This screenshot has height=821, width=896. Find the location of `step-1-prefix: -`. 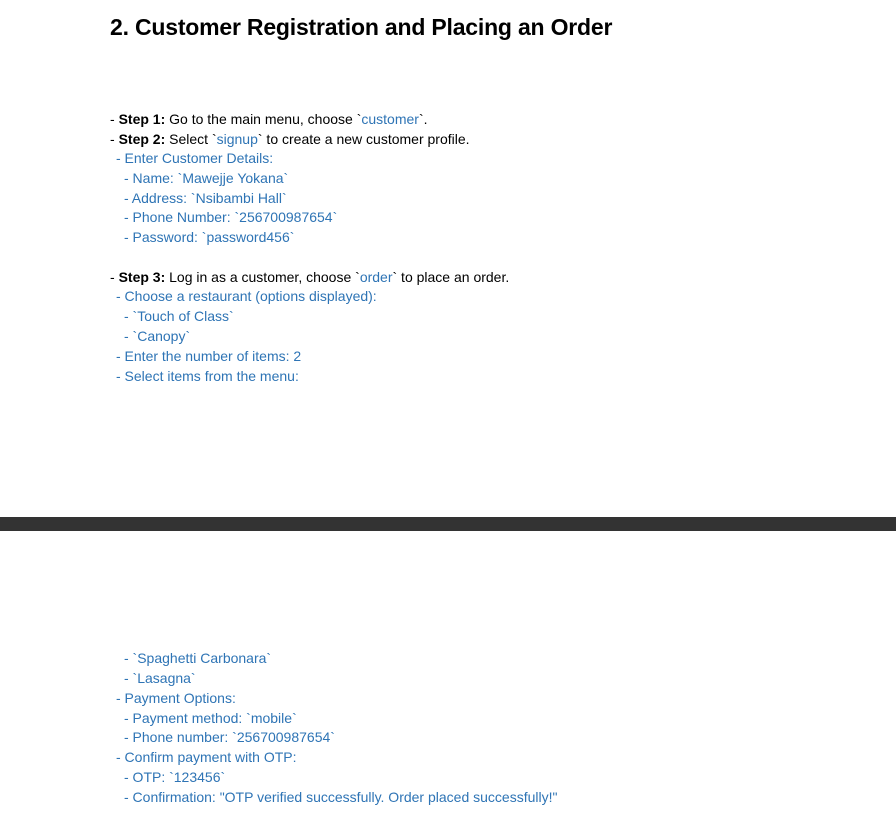

step-1-prefix: - is located at coordinates (114, 119).